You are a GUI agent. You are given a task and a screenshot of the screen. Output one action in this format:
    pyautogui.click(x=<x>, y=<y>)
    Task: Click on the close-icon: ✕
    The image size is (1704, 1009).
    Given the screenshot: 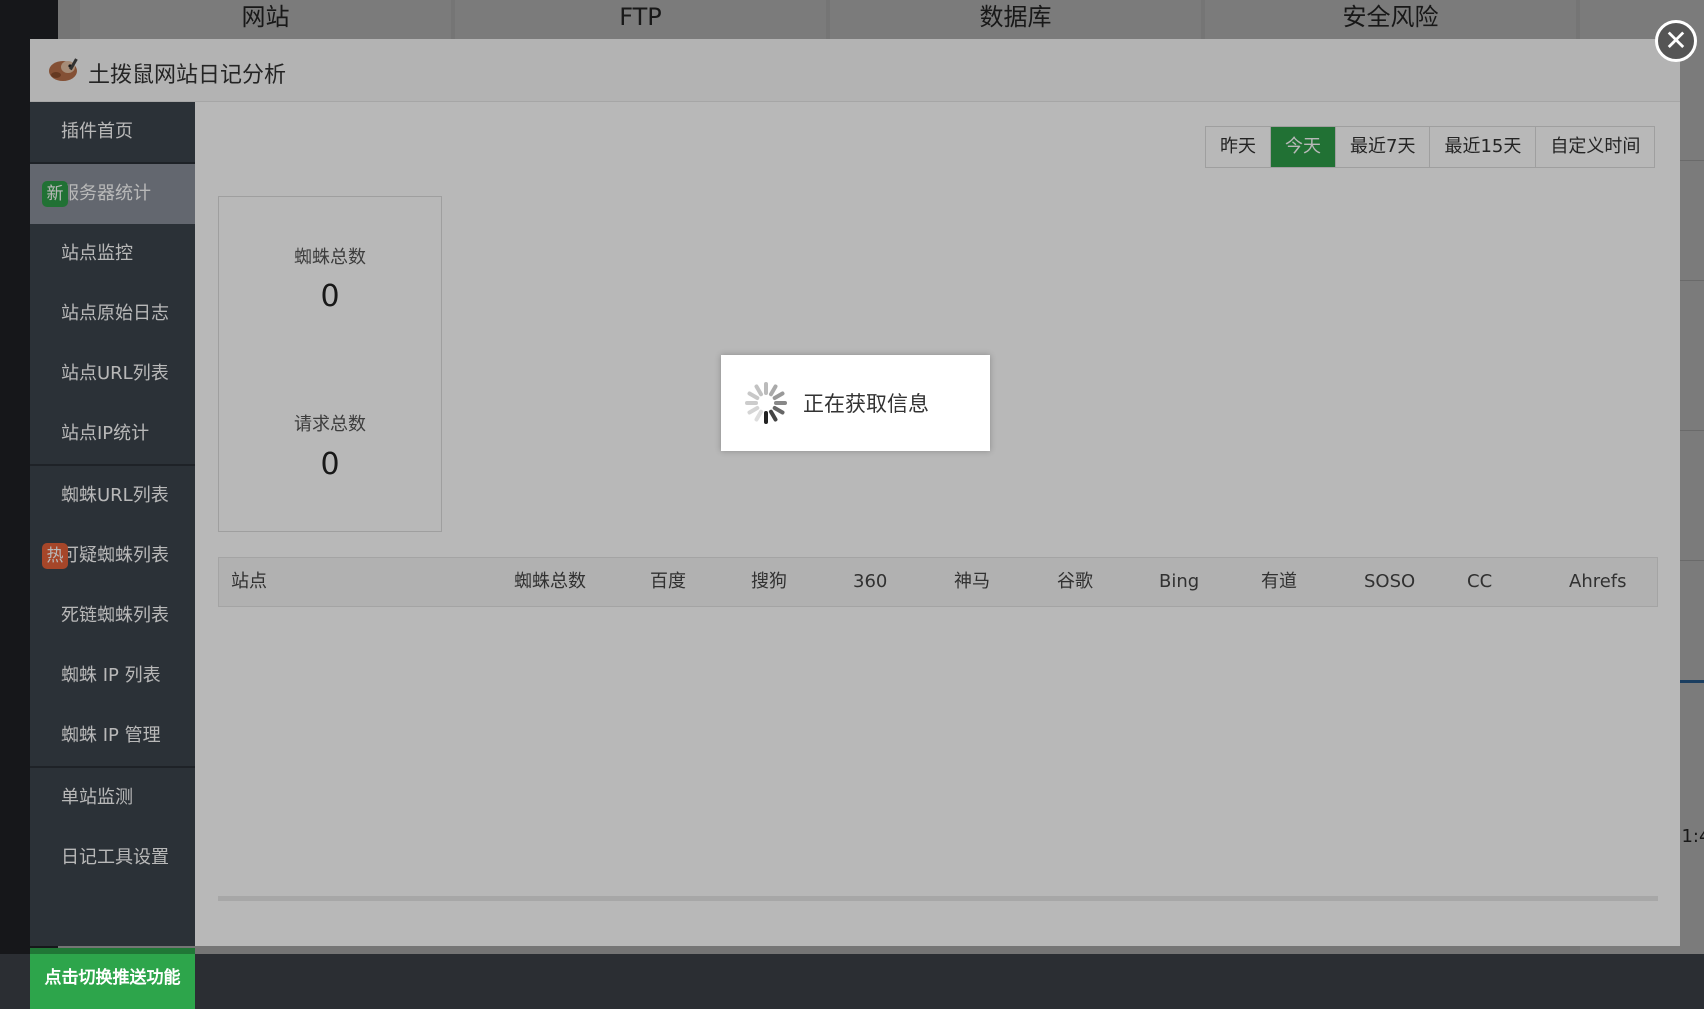 What is the action you would take?
    pyautogui.click(x=1676, y=41)
    